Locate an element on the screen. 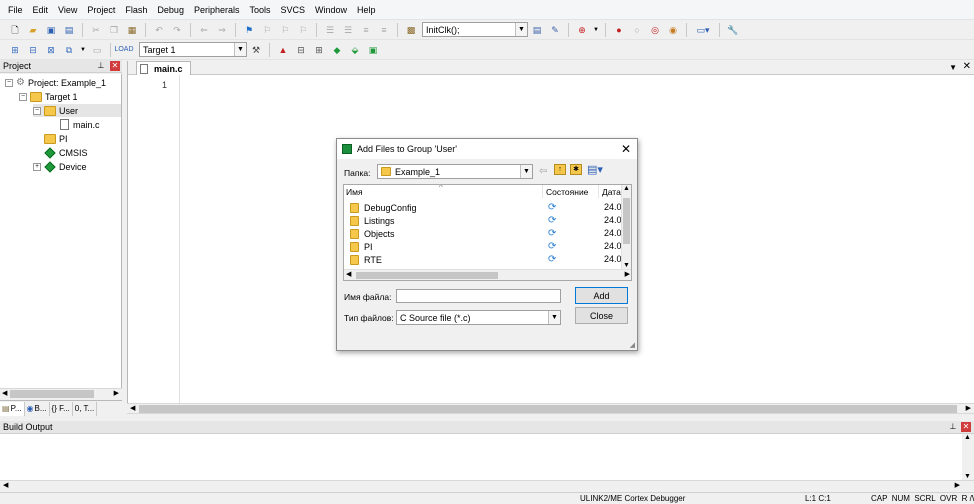 Image resolution: width=974 pixels, height=504 pixels. build-output-hscrollbar: ◀ ▶ is located at coordinates (487, 485).